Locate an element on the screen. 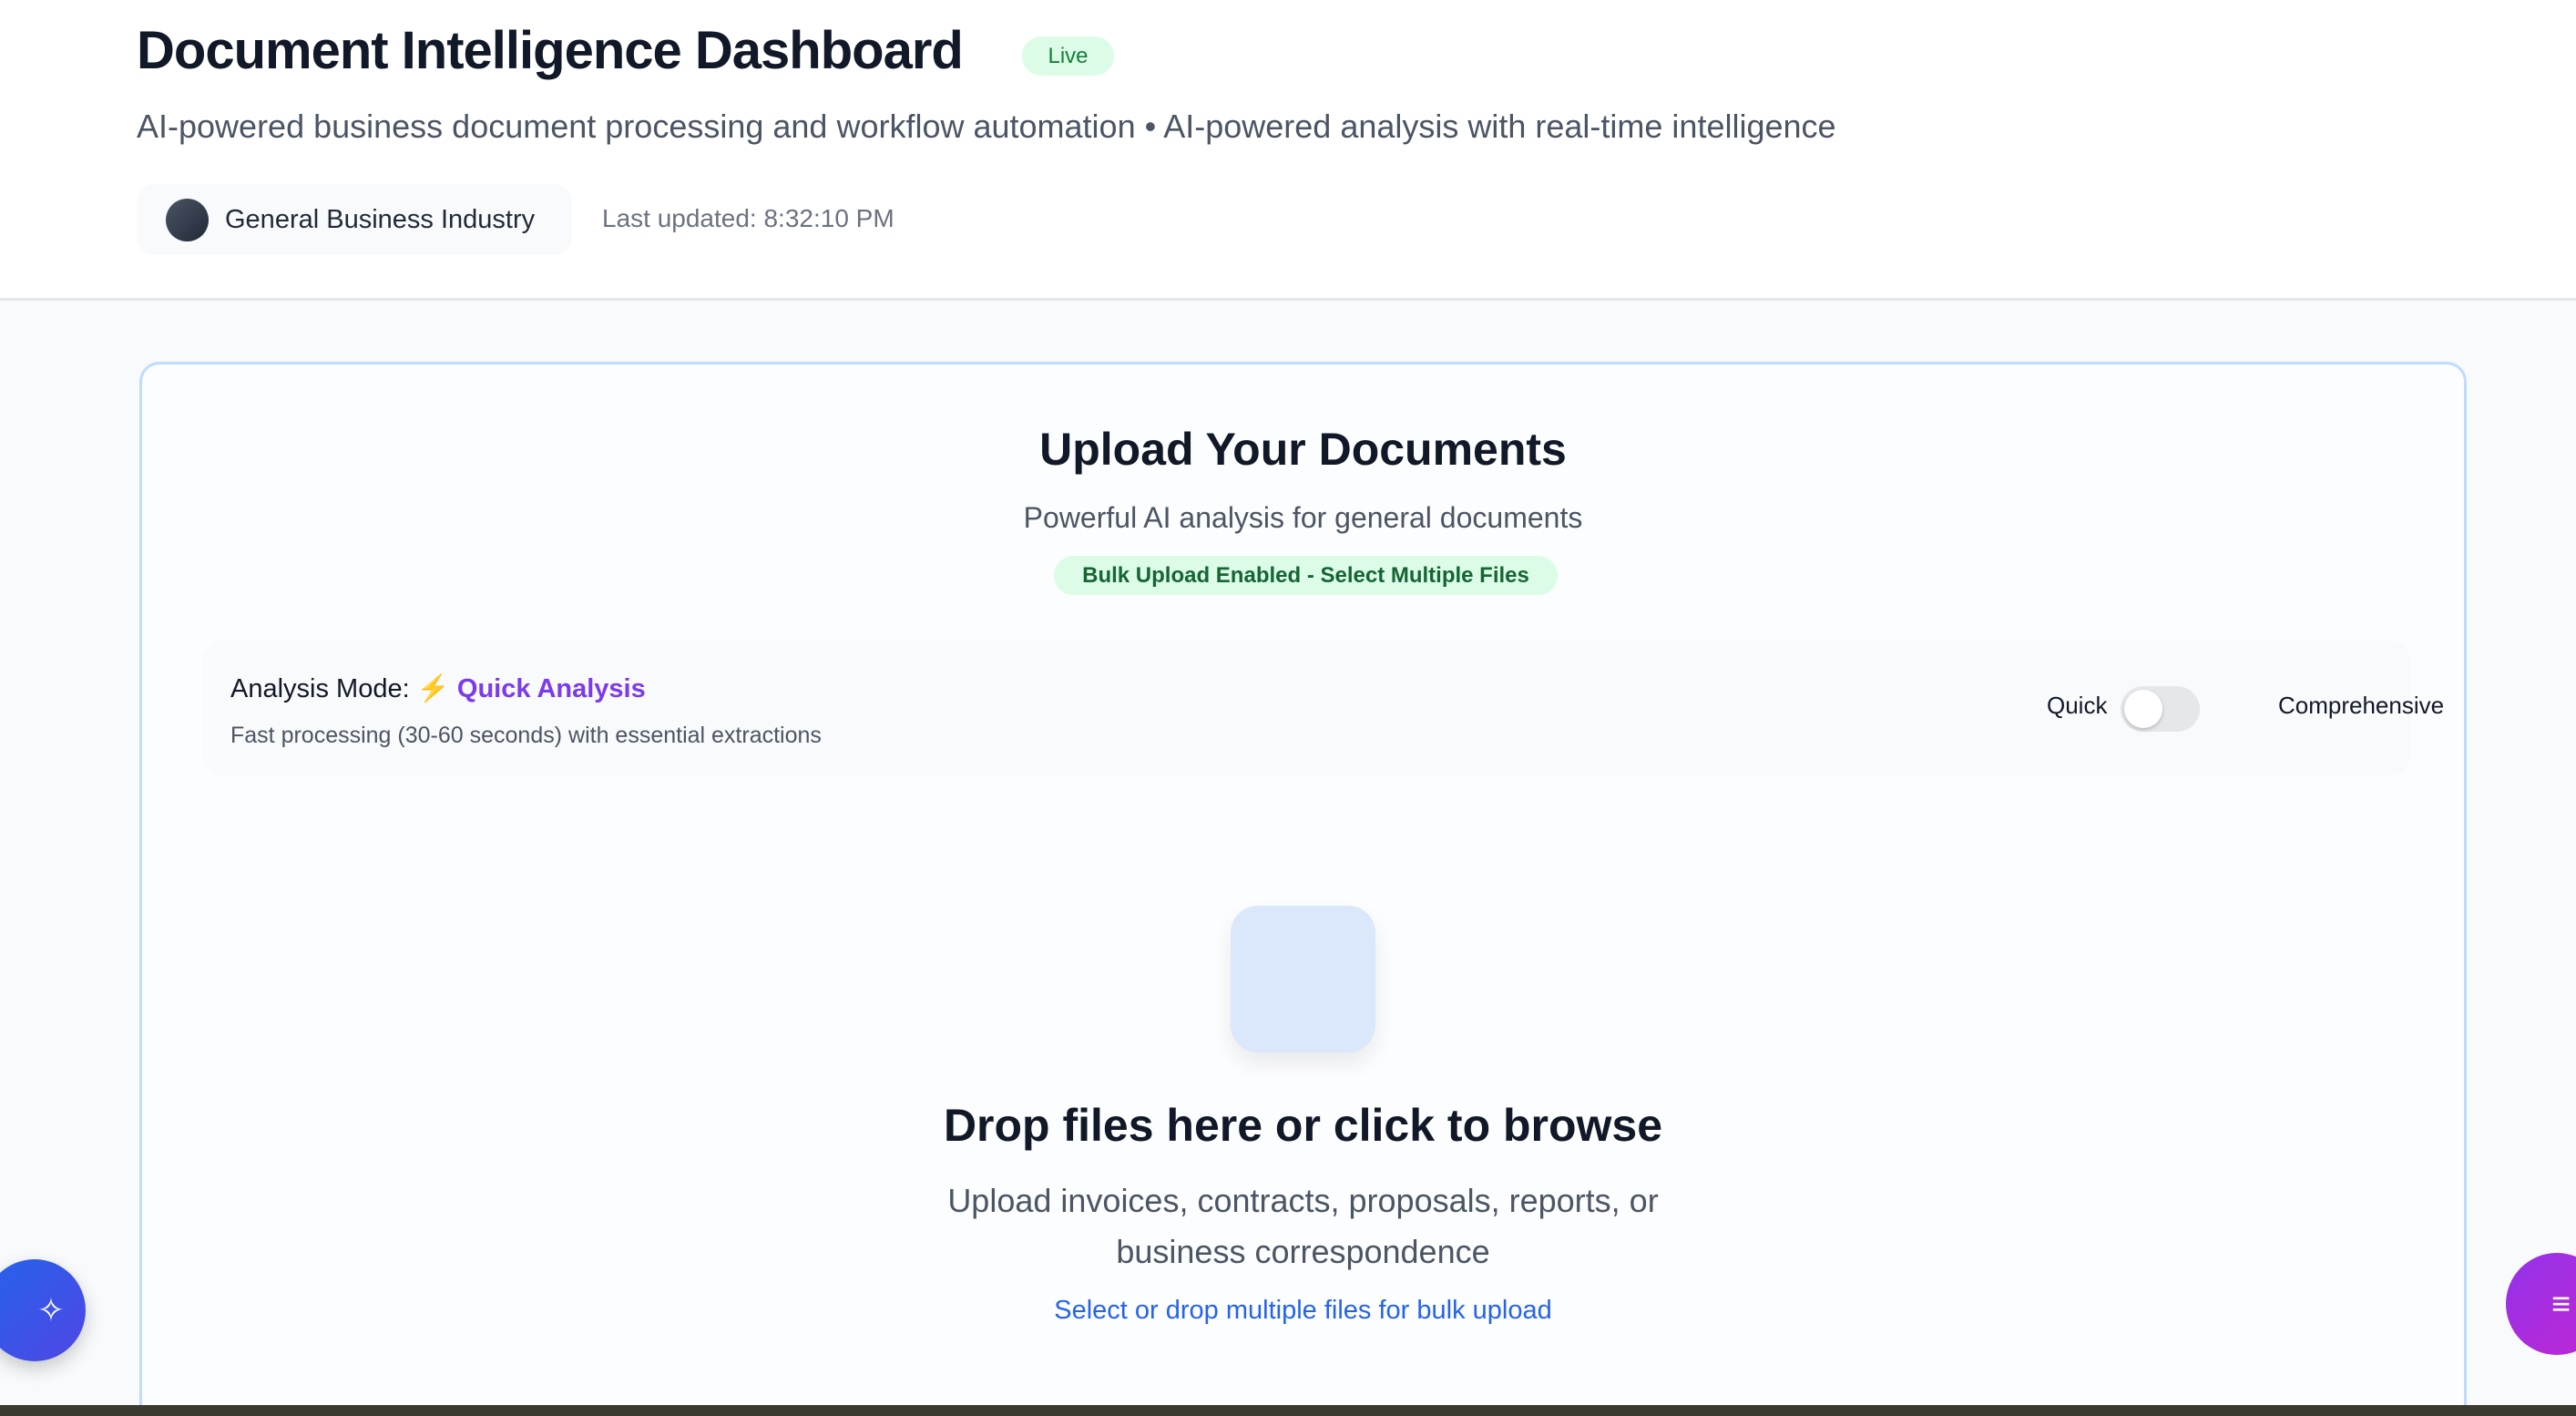  bottom-bar is located at coordinates (1288, 1410).